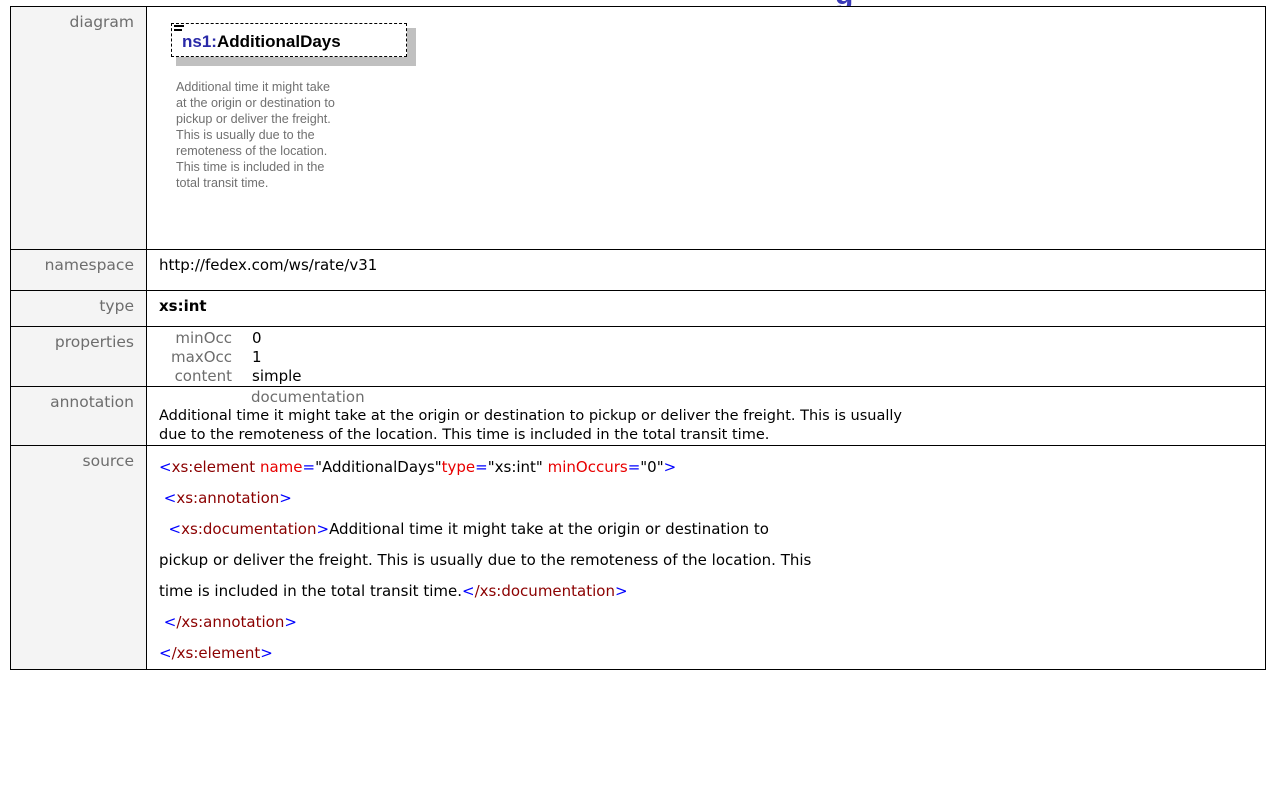 This screenshot has height=786, width=1266. I want to click on diagram-doc-line: This is usually due to the, so click(245, 135).